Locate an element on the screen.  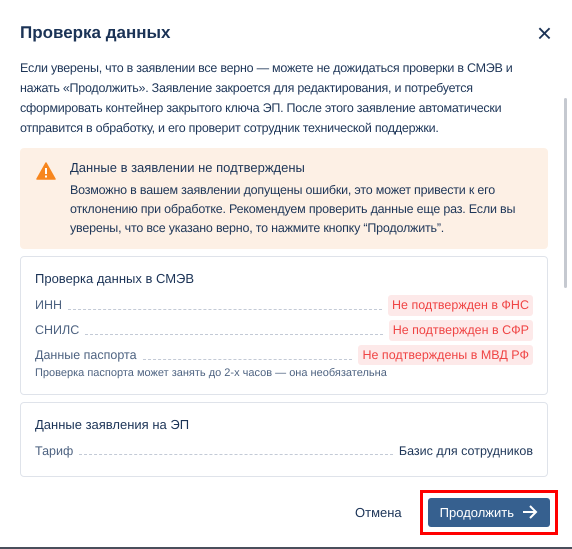
field-label: СНИЛС is located at coordinates (57, 330).